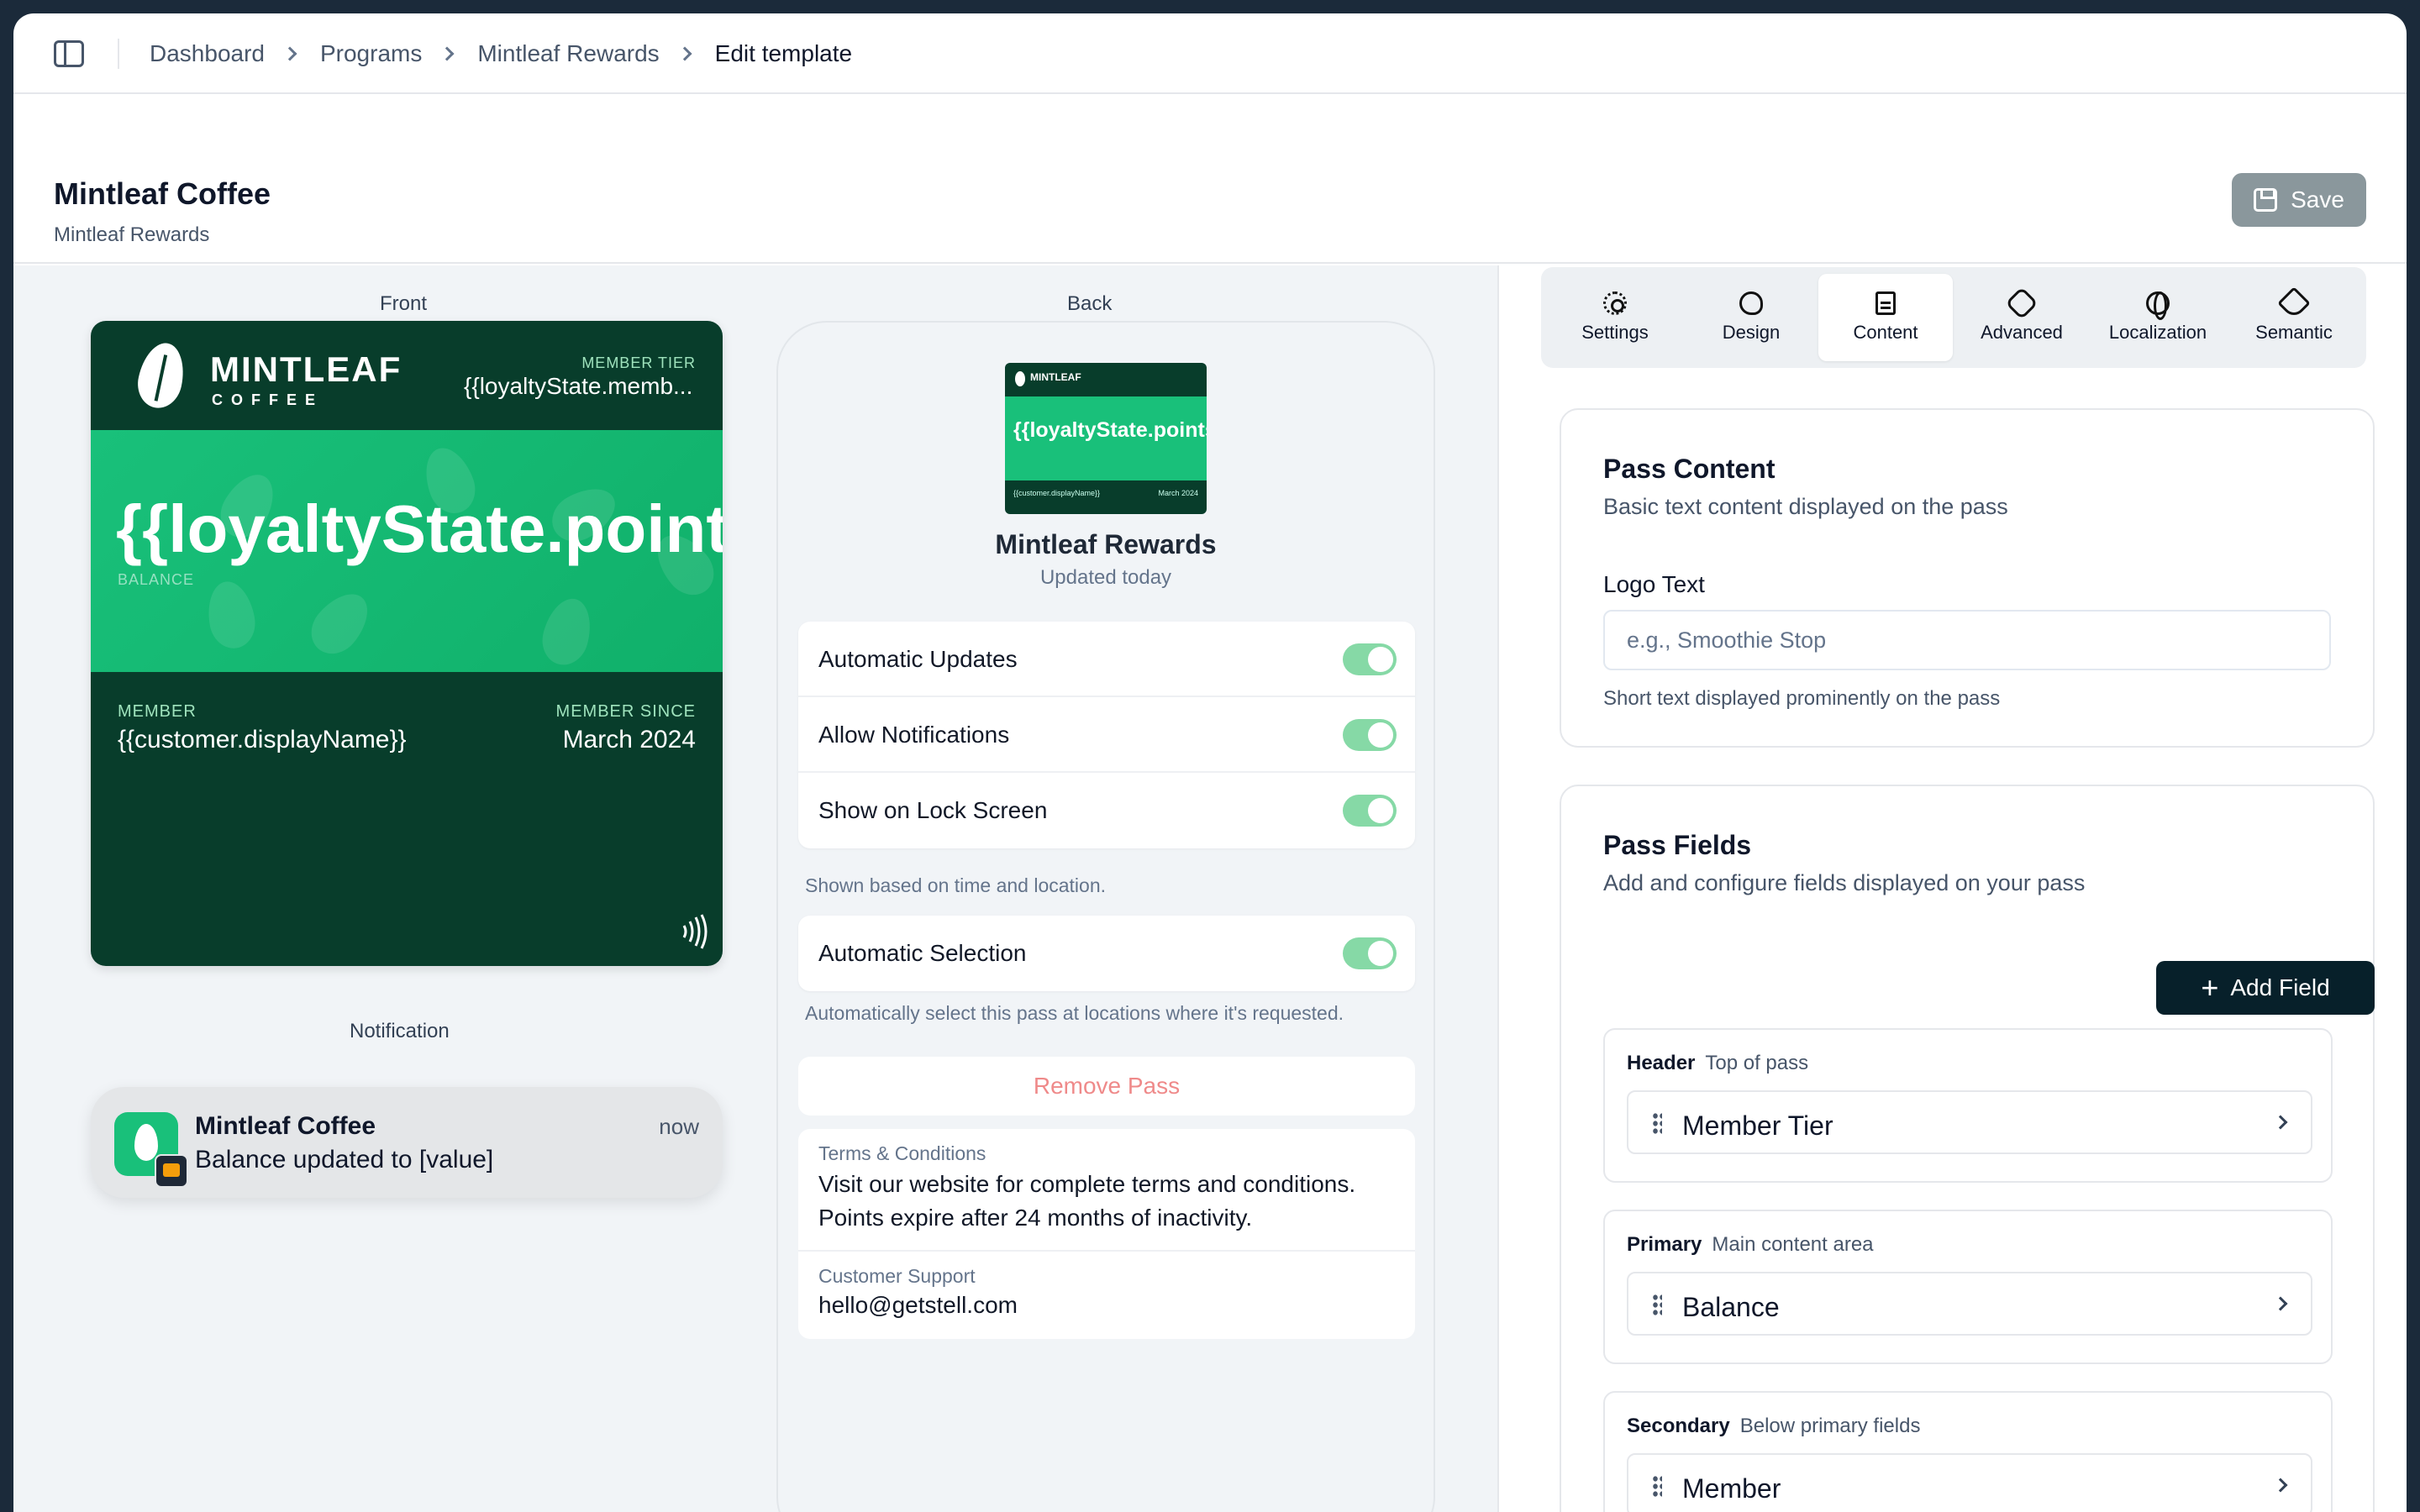 This screenshot has width=2420, height=1512. I want to click on lock-screen-toggle, so click(1370, 811).